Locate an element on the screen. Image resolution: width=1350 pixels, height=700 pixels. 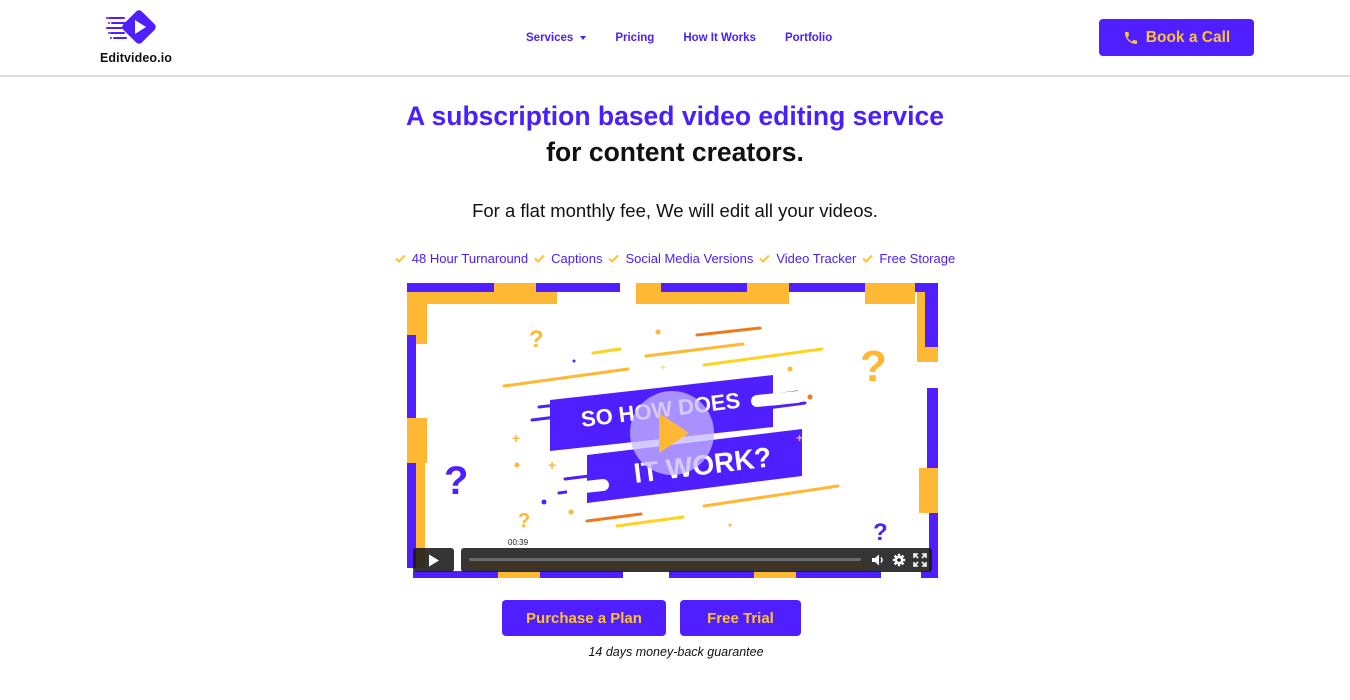
control-bar: 00:39 is located at coordinates (696, 554).